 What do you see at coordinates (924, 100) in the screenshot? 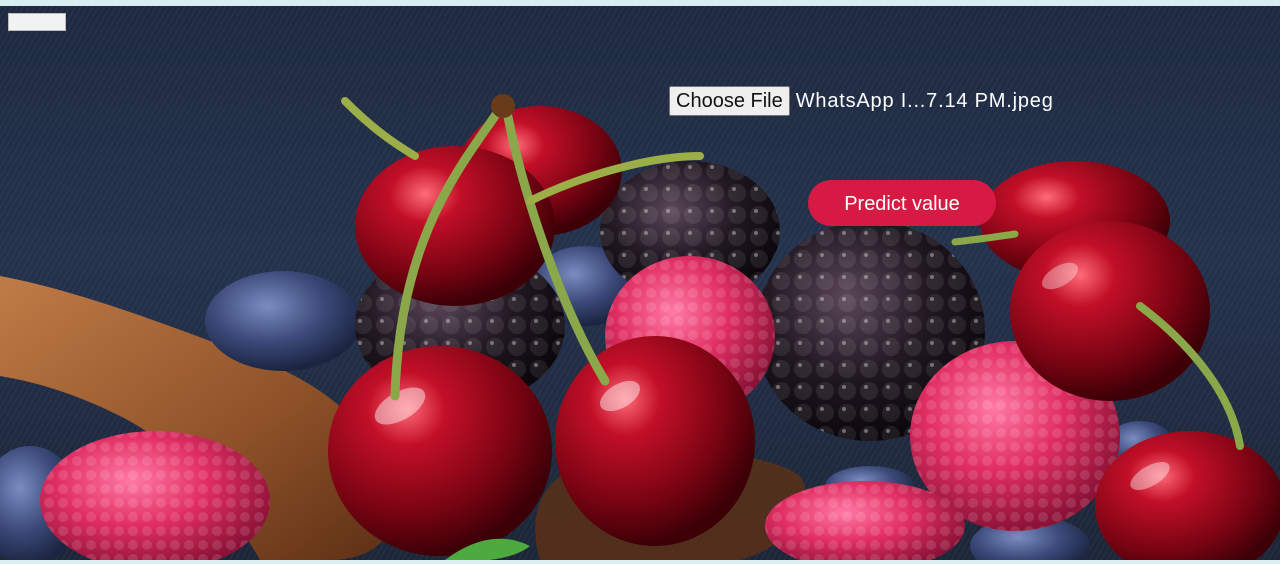
I see `selected-file-name: WhatsApp I...7.14 PM.jpeg` at bounding box center [924, 100].